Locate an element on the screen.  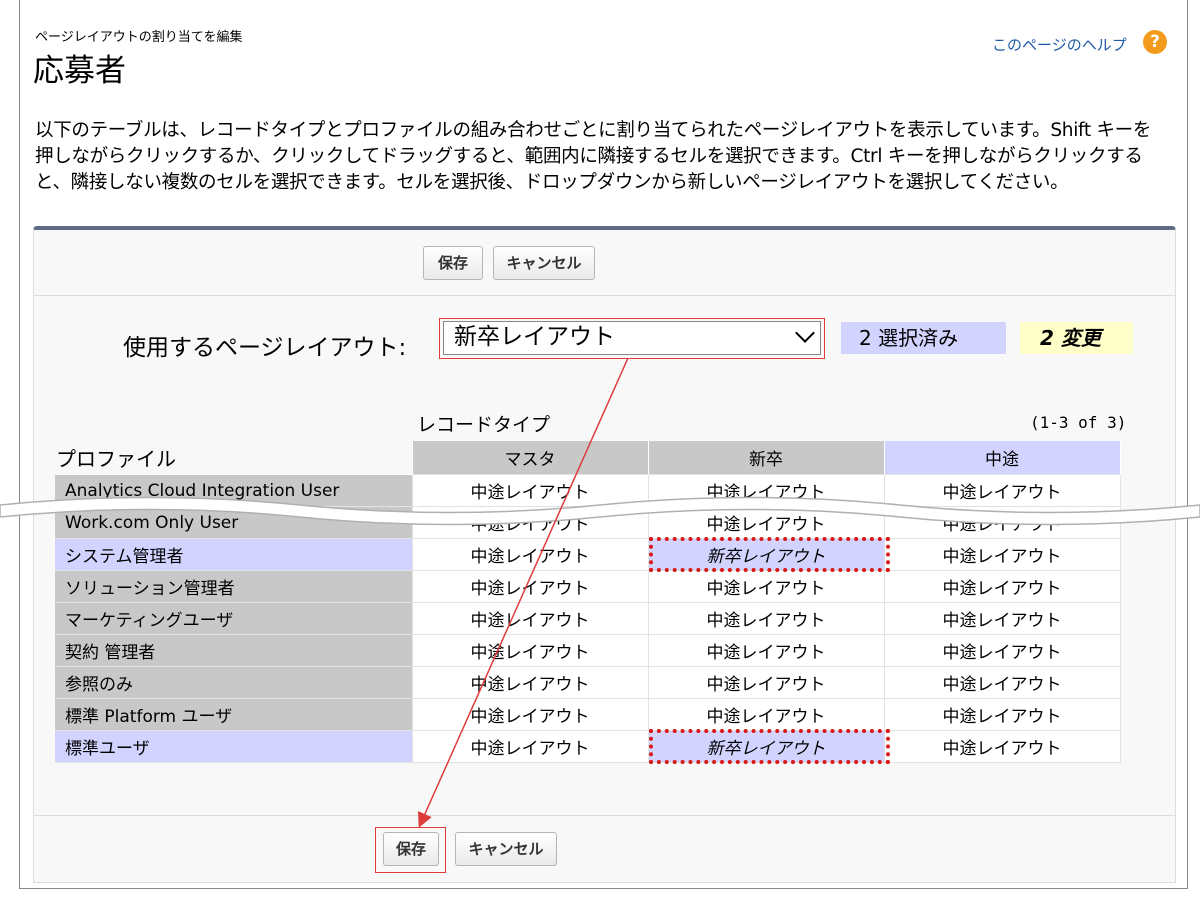
column-header-mid-career: 中途 is located at coordinates (1002, 458).